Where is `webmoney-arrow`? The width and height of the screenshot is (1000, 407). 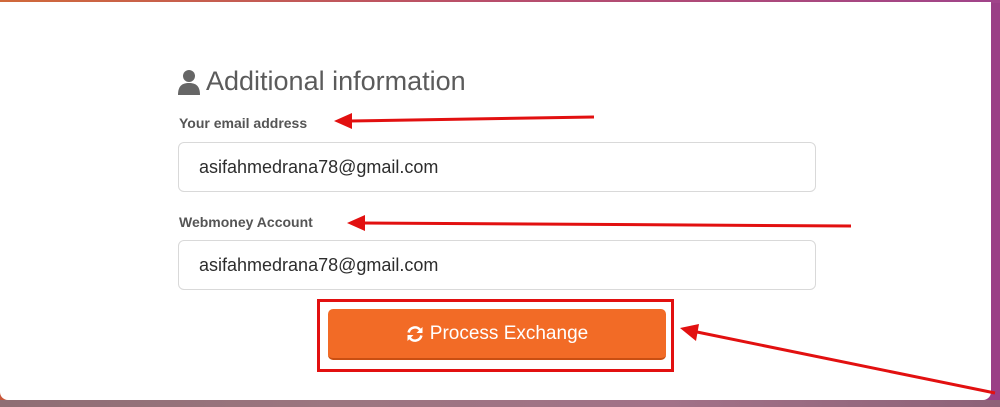
webmoney-arrow is located at coordinates (599, 223).